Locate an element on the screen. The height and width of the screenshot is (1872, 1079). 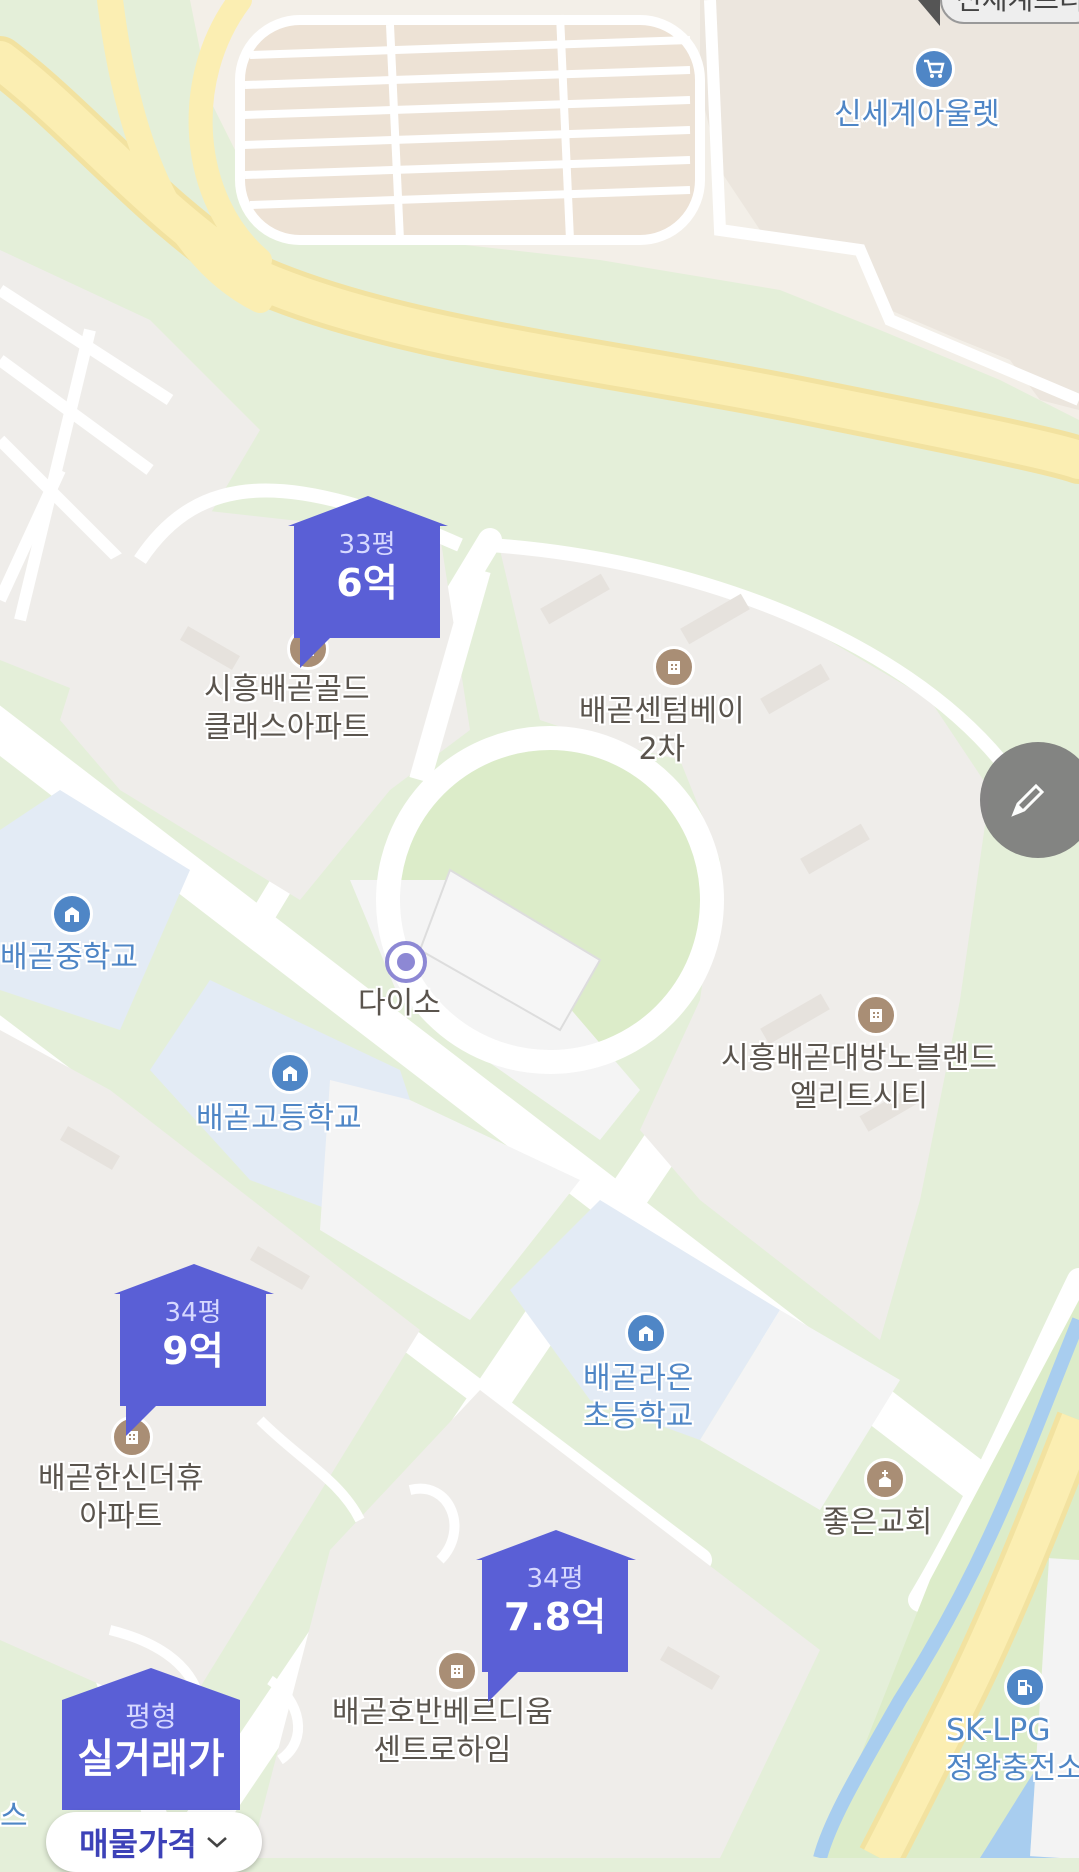
poi-label-edge-left: 스 is located at coordinates (14, 1817).